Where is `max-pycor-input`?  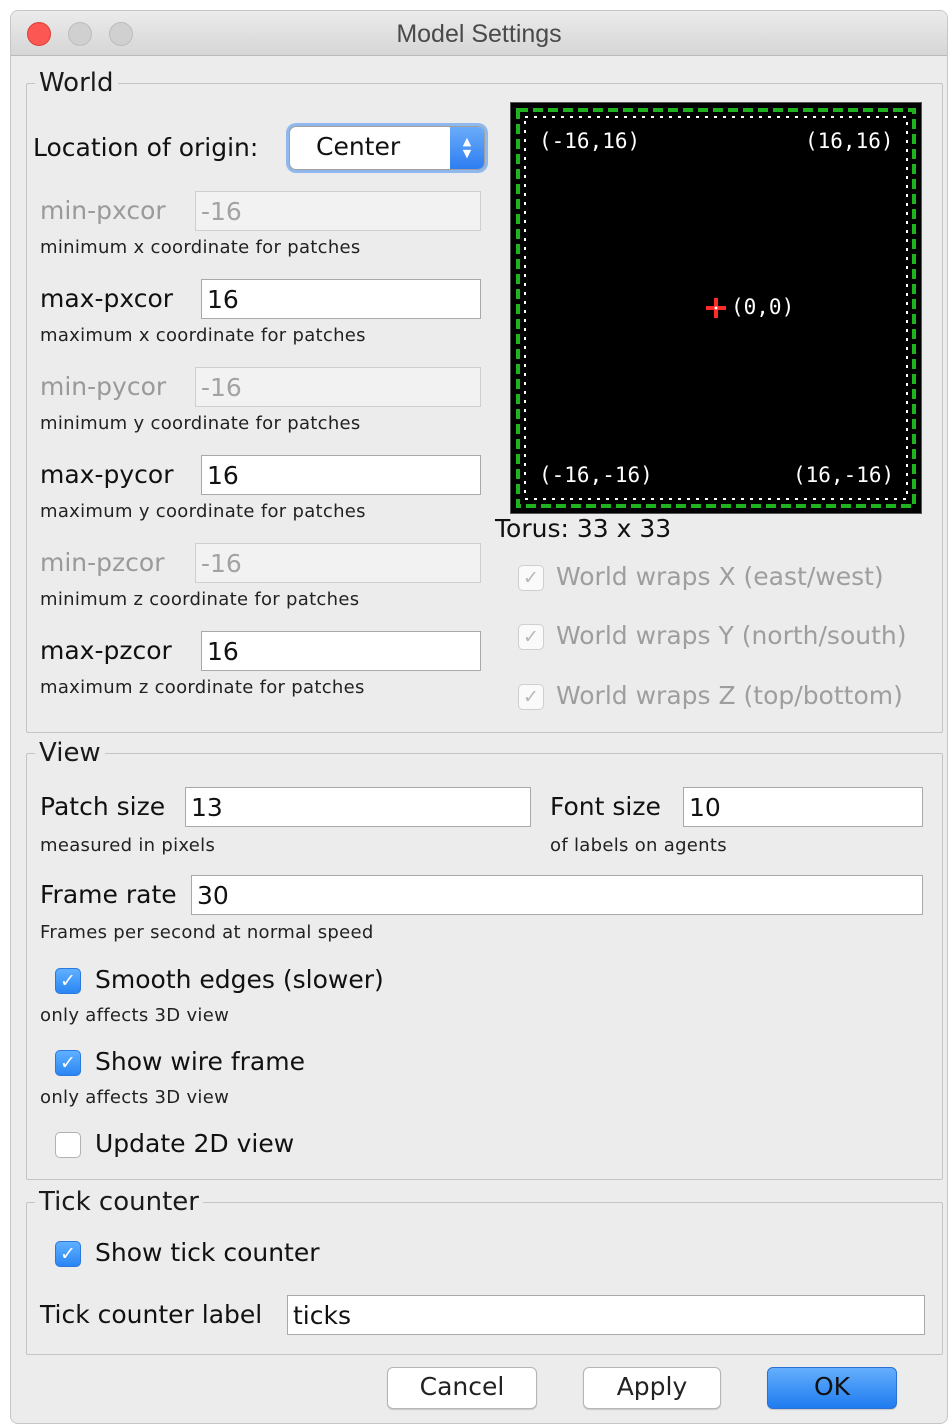 max-pycor-input is located at coordinates (341, 475).